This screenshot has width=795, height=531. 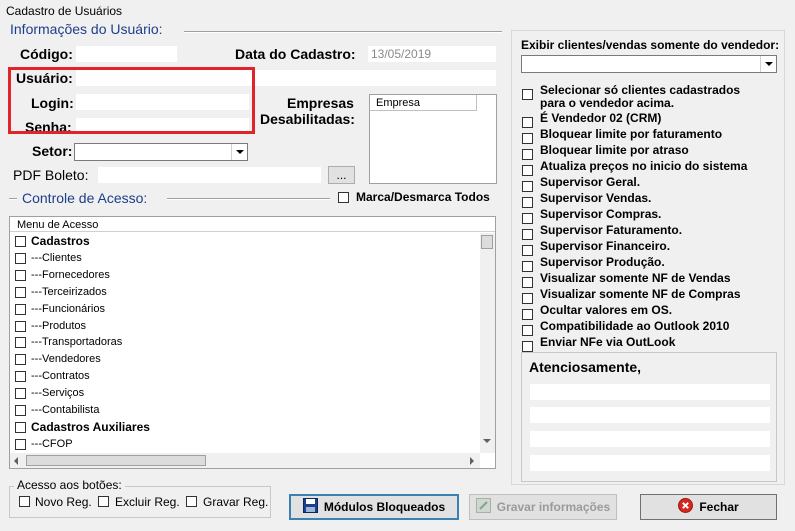 What do you see at coordinates (245, 460) in the screenshot?
I see `horizontal-scrollbar` at bounding box center [245, 460].